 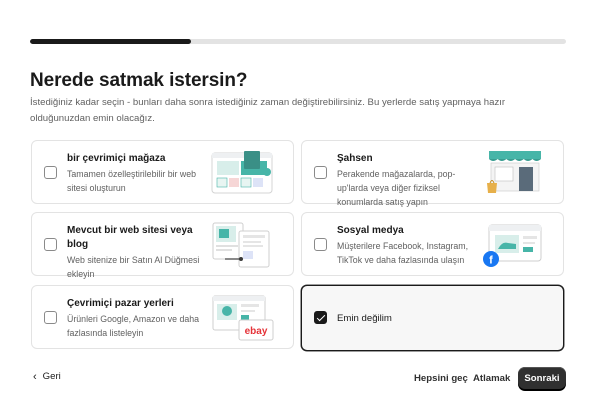 I want to click on back-button: ‹ Geri, so click(x=47, y=376).